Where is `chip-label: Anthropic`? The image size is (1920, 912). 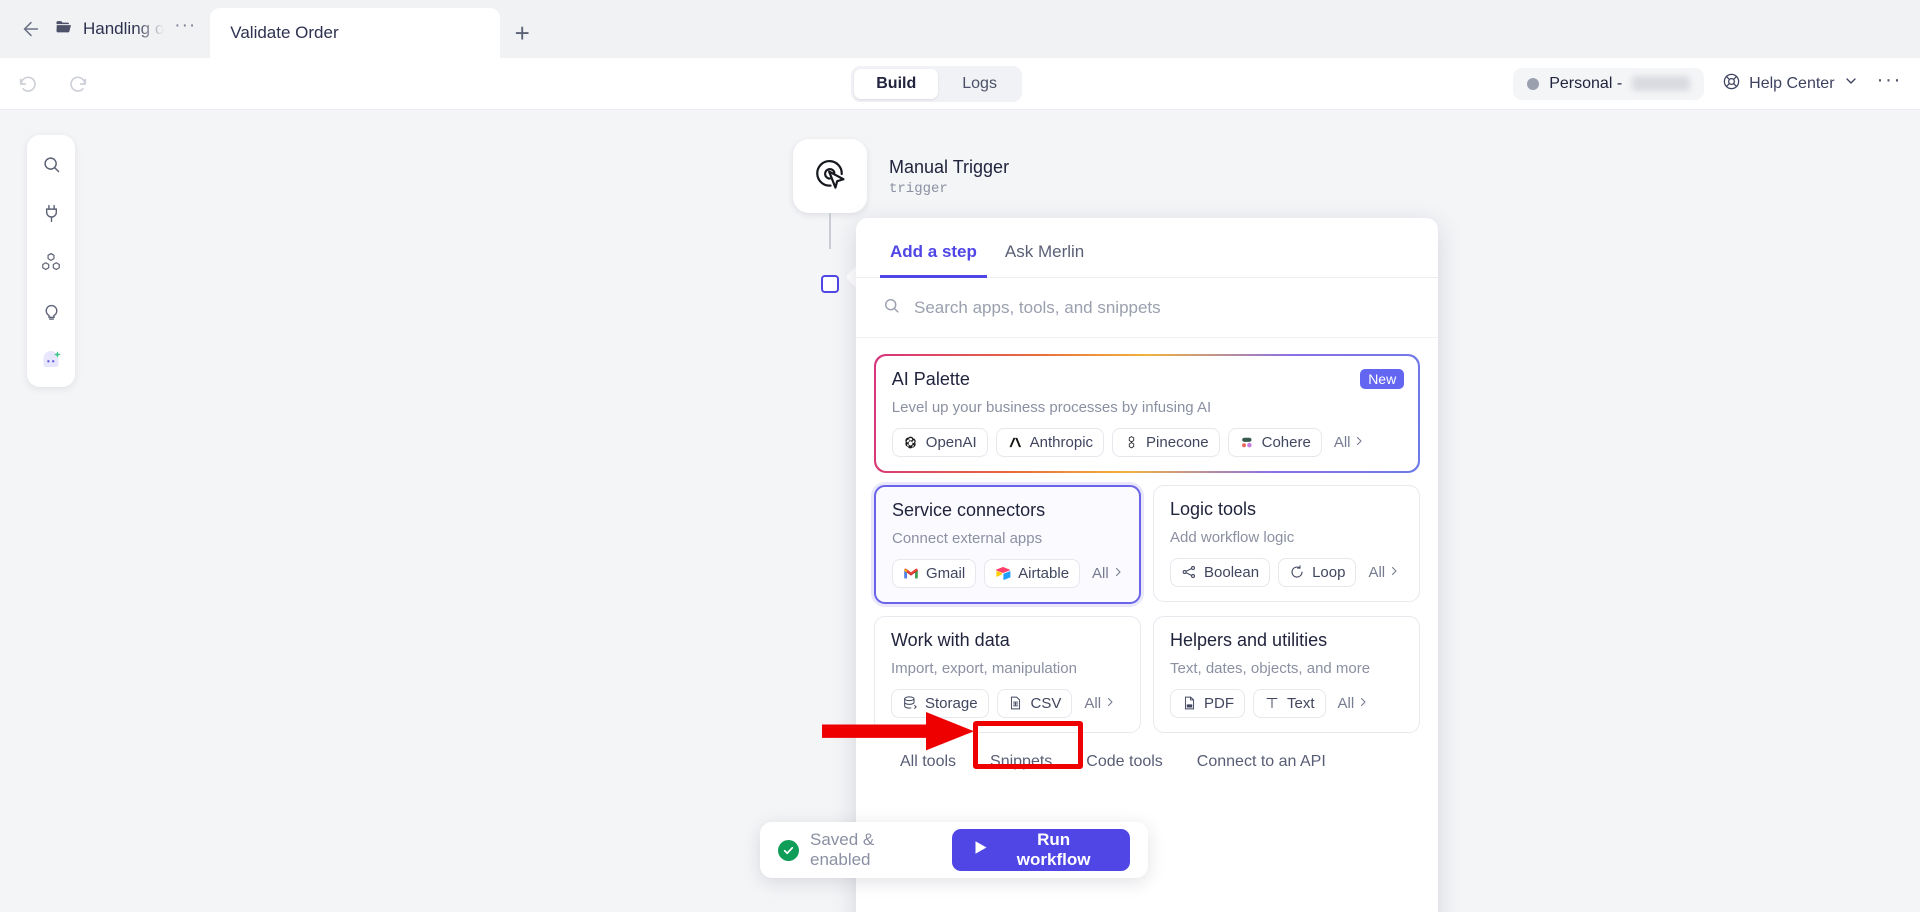
chip-label: Anthropic is located at coordinates (1061, 442).